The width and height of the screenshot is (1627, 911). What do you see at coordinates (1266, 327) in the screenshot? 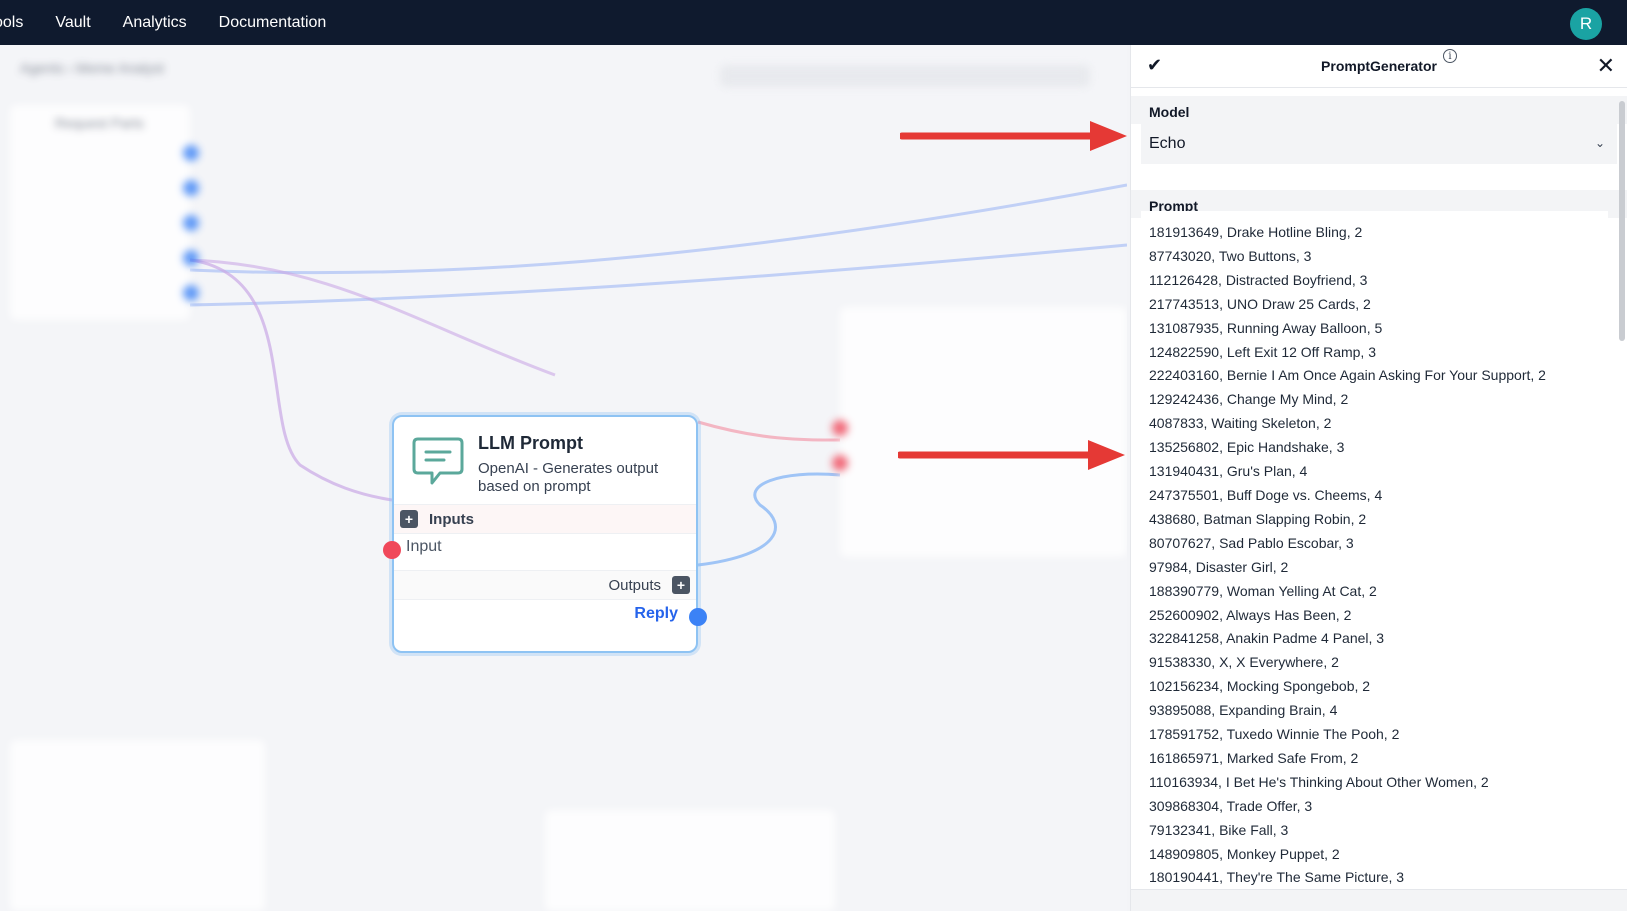
I see `prompt-line: 131087935, Running Away Balloon, 5` at bounding box center [1266, 327].